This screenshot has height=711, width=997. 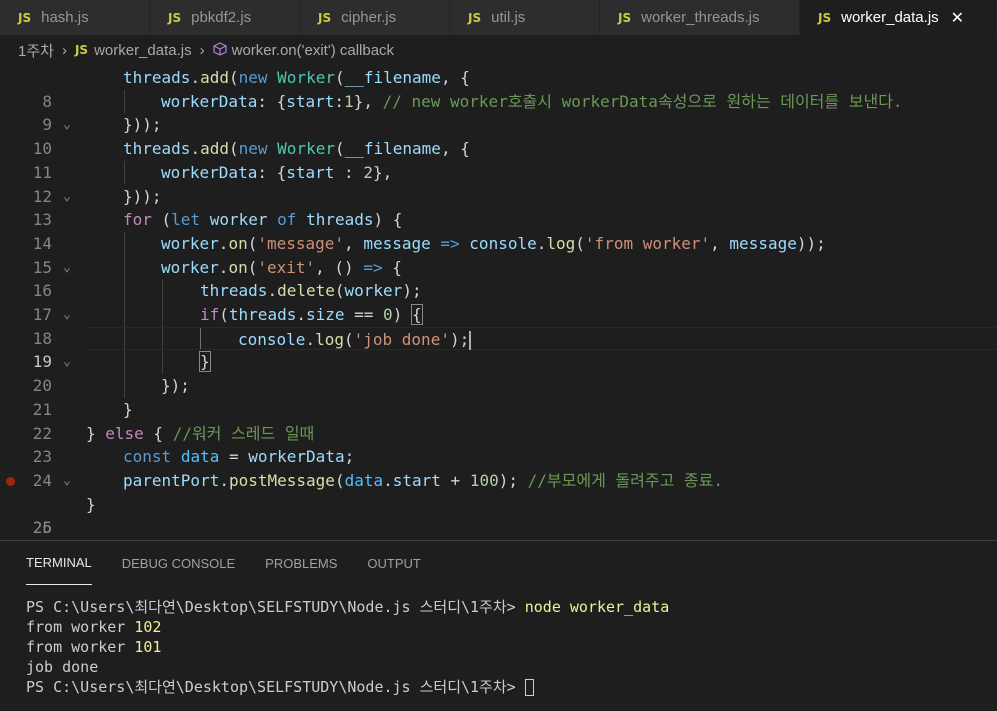 I want to click on code-line: 20 }, so click(x=498, y=372).